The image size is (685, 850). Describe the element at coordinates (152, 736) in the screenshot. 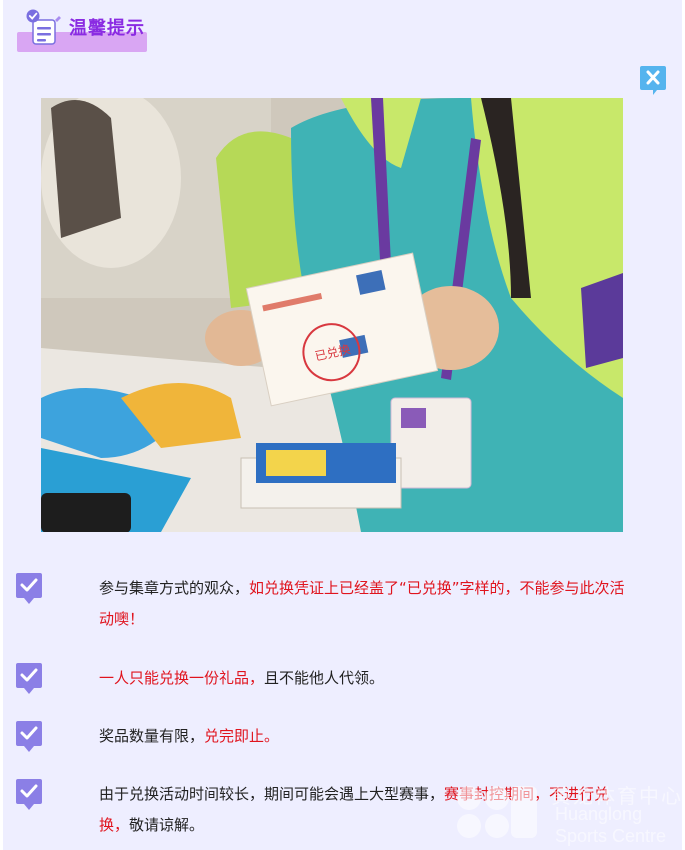

I see `tip-3-part-1: 奖品数量有限，` at that location.